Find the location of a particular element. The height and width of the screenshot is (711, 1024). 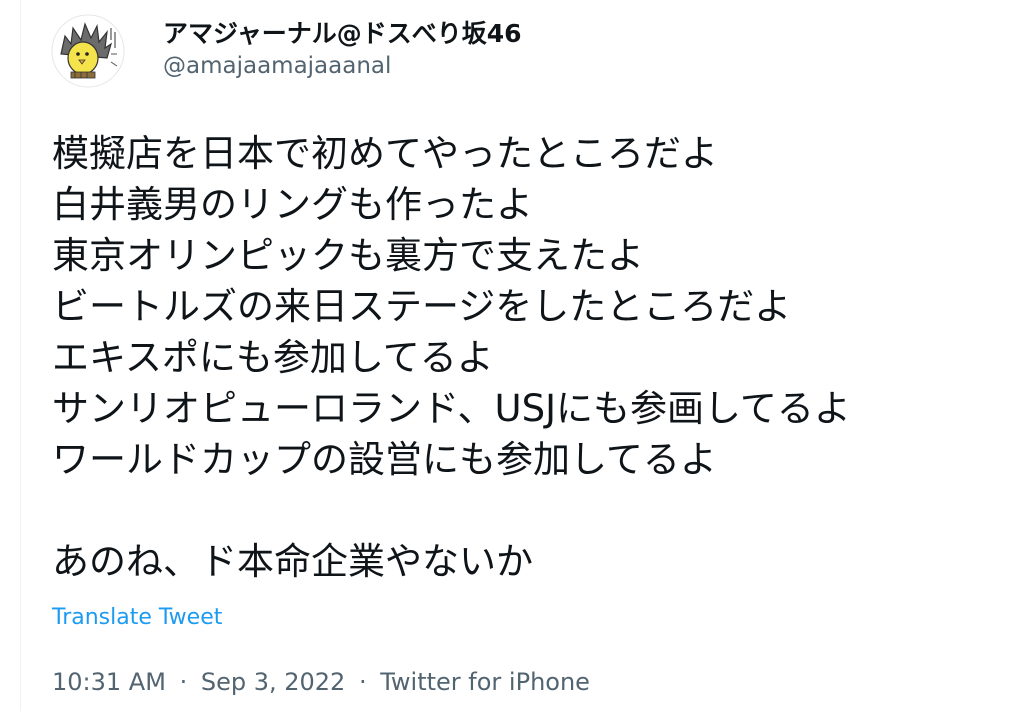

tweet-header: アマジャーナル@ドスべり坂46 @amajaamajaaanal is located at coordinates (351, 54).